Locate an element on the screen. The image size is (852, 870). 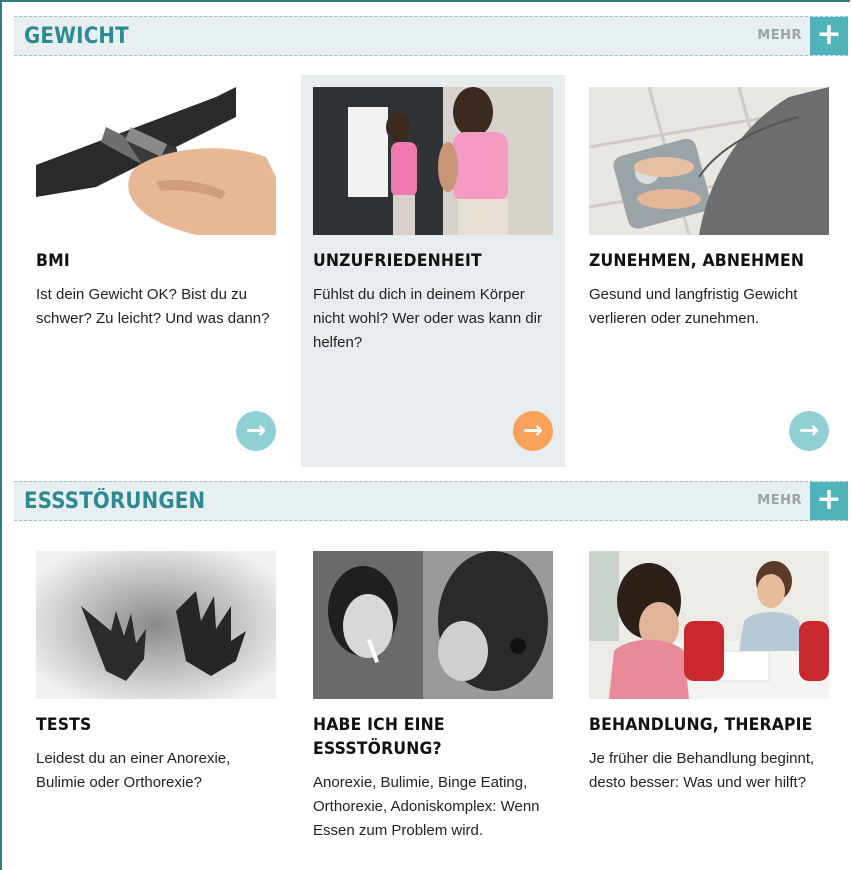
belt-photo is located at coordinates (156, 161).